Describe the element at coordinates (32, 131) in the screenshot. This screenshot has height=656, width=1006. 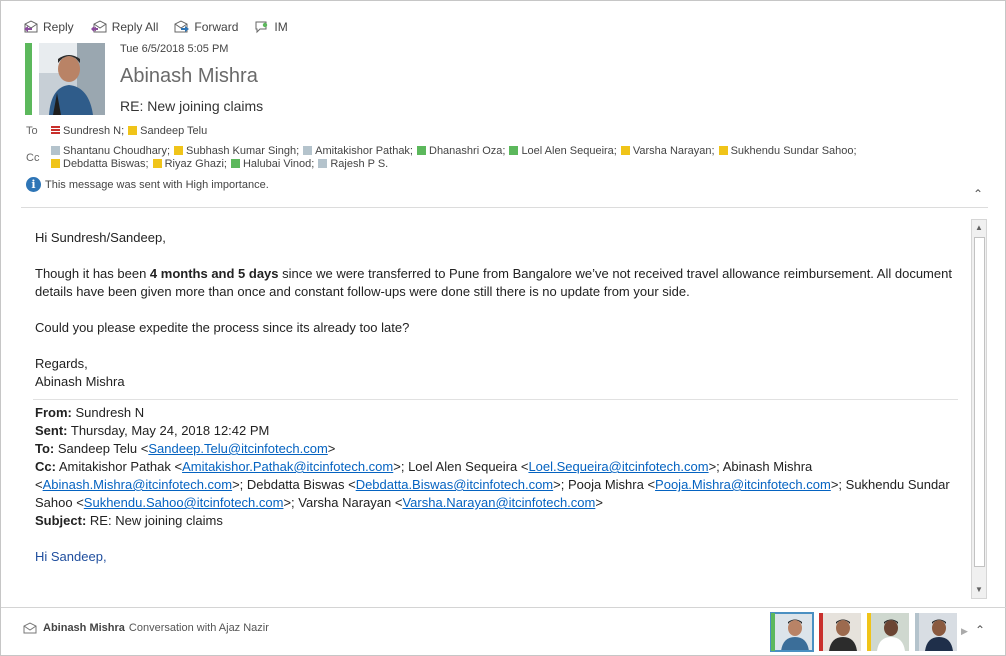
I see `to-label: To` at that location.